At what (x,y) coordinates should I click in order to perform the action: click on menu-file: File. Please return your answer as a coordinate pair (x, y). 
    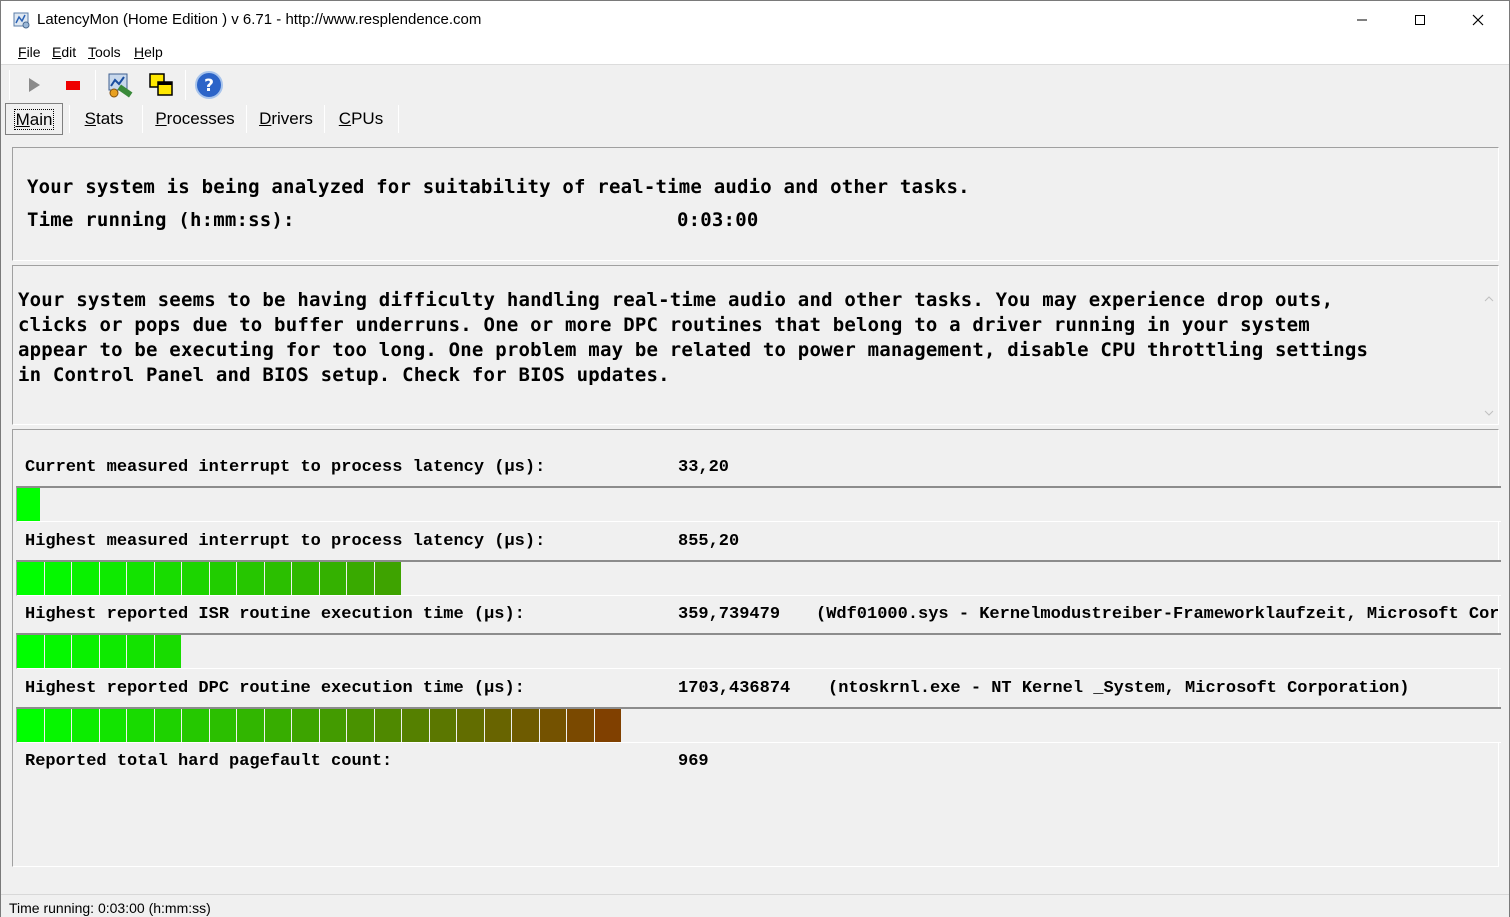
    Looking at the image, I should click on (29, 52).